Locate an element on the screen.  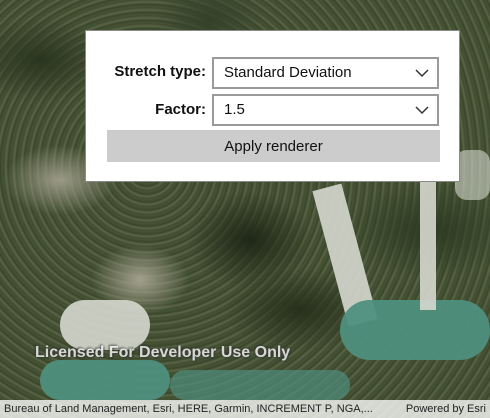
factor-dropdown: 1.5 is located at coordinates (325, 110).